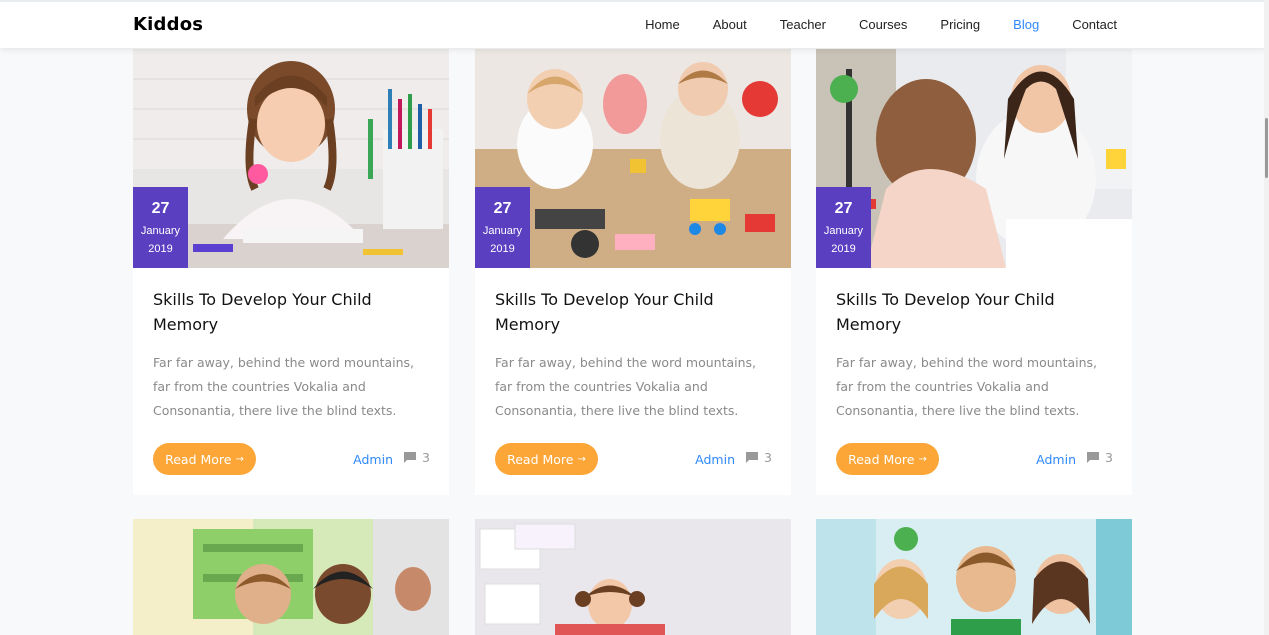  I want to click on page-scrollbar, so click(1266, 317).